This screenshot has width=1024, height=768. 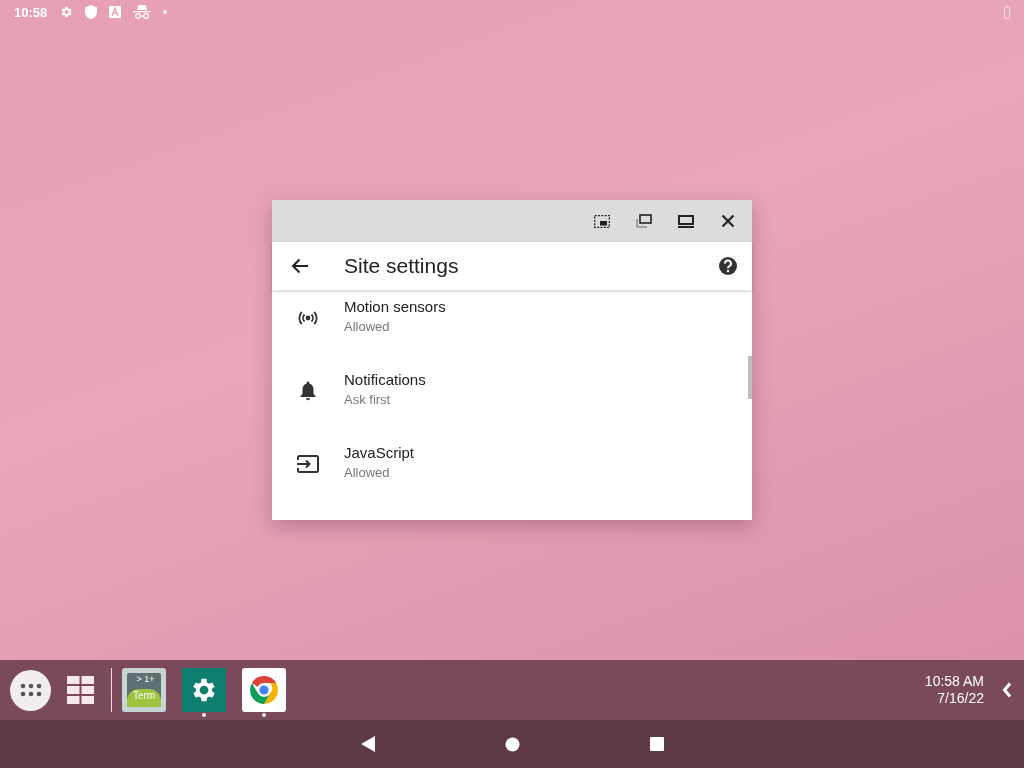 What do you see at coordinates (1007, 12) in the screenshot?
I see `battery-icon` at bounding box center [1007, 12].